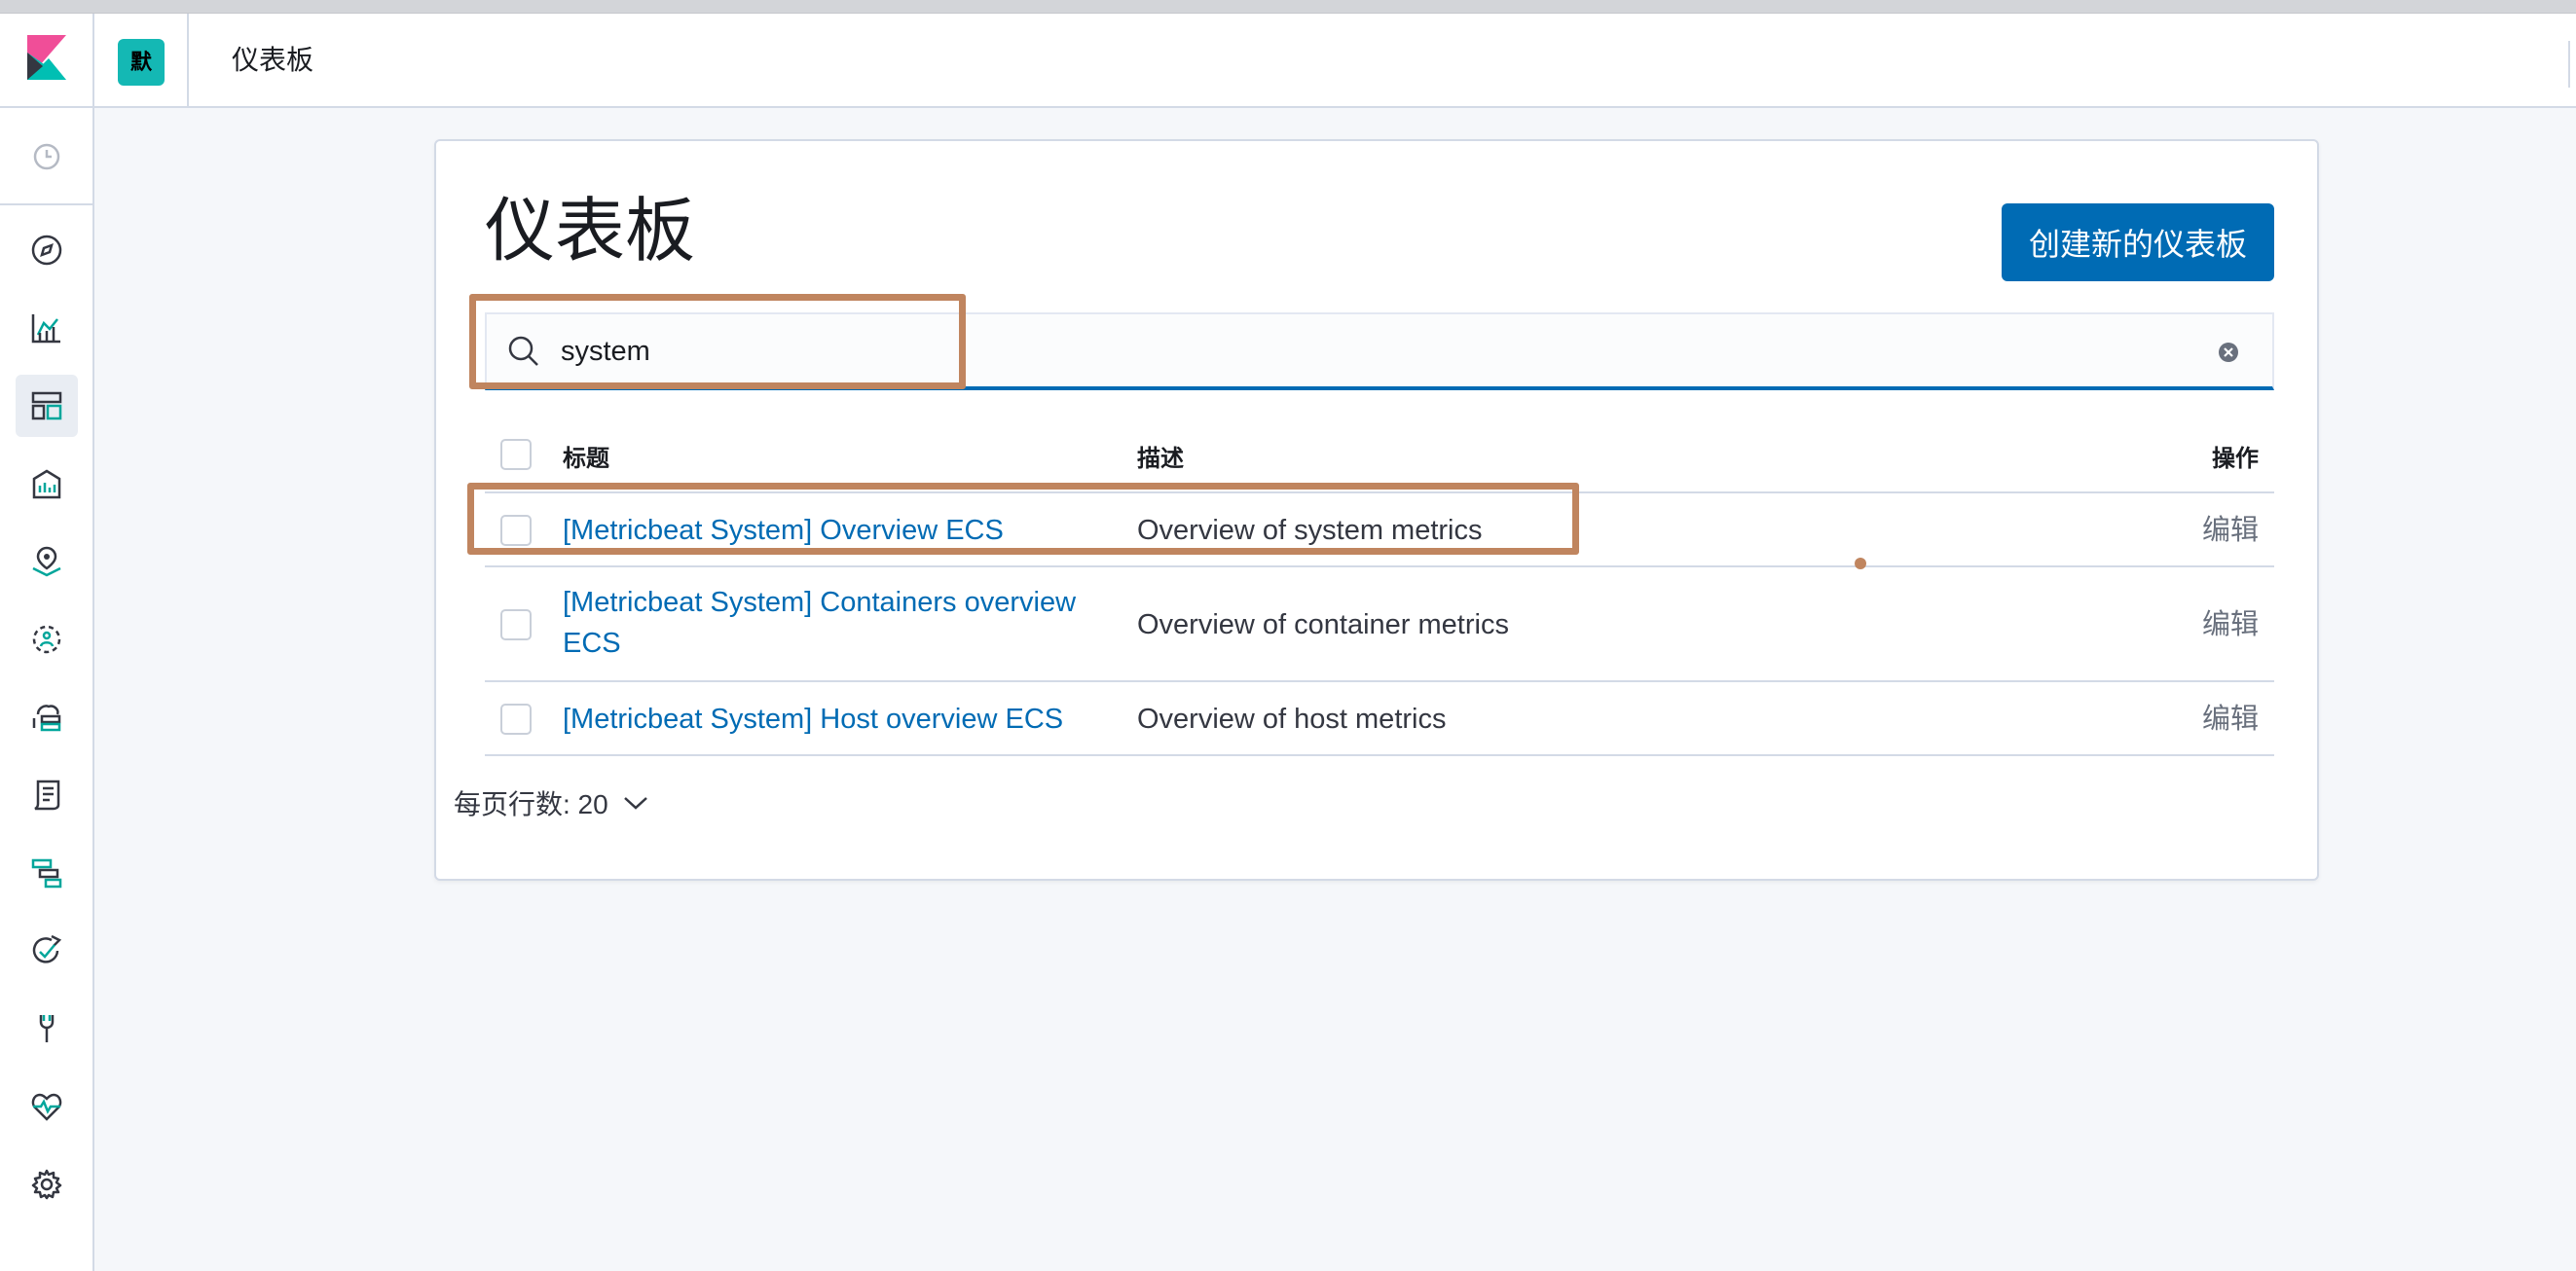 The image size is (2576, 1271). What do you see at coordinates (47, 1106) in the screenshot?
I see `monitoring-icon` at bounding box center [47, 1106].